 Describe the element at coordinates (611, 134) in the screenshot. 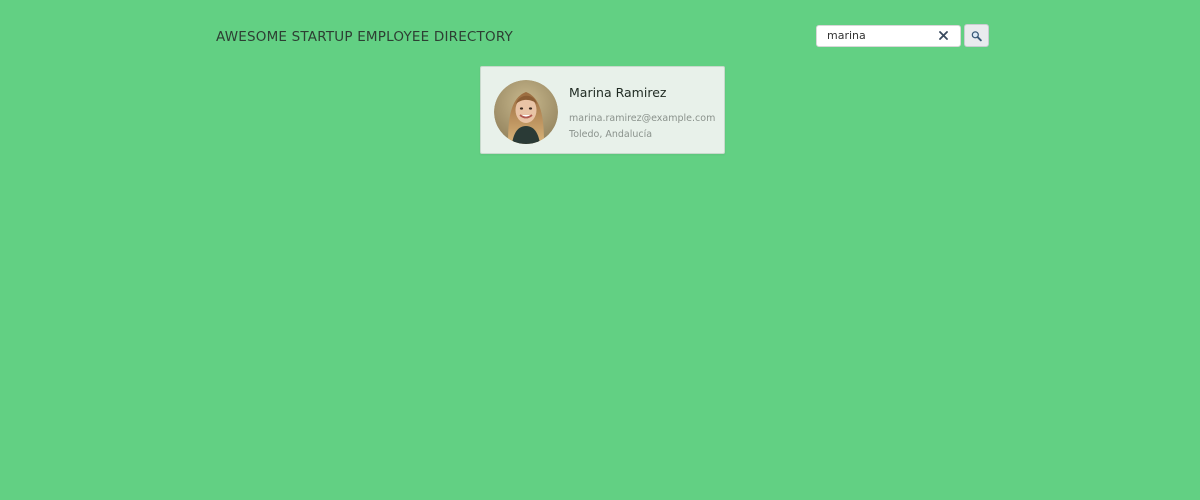

I see `employee-location: Toledo, Andalucía` at that location.